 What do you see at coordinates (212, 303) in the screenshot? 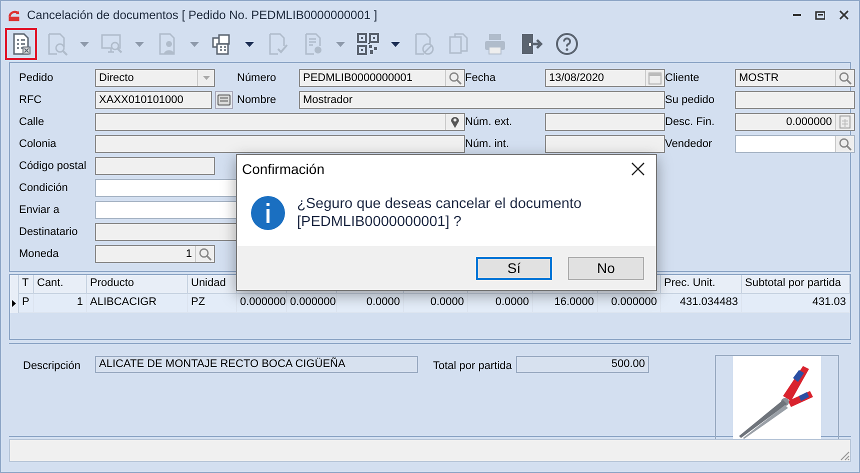
I see `table-cell: PZ` at bounding box center [212, 303].